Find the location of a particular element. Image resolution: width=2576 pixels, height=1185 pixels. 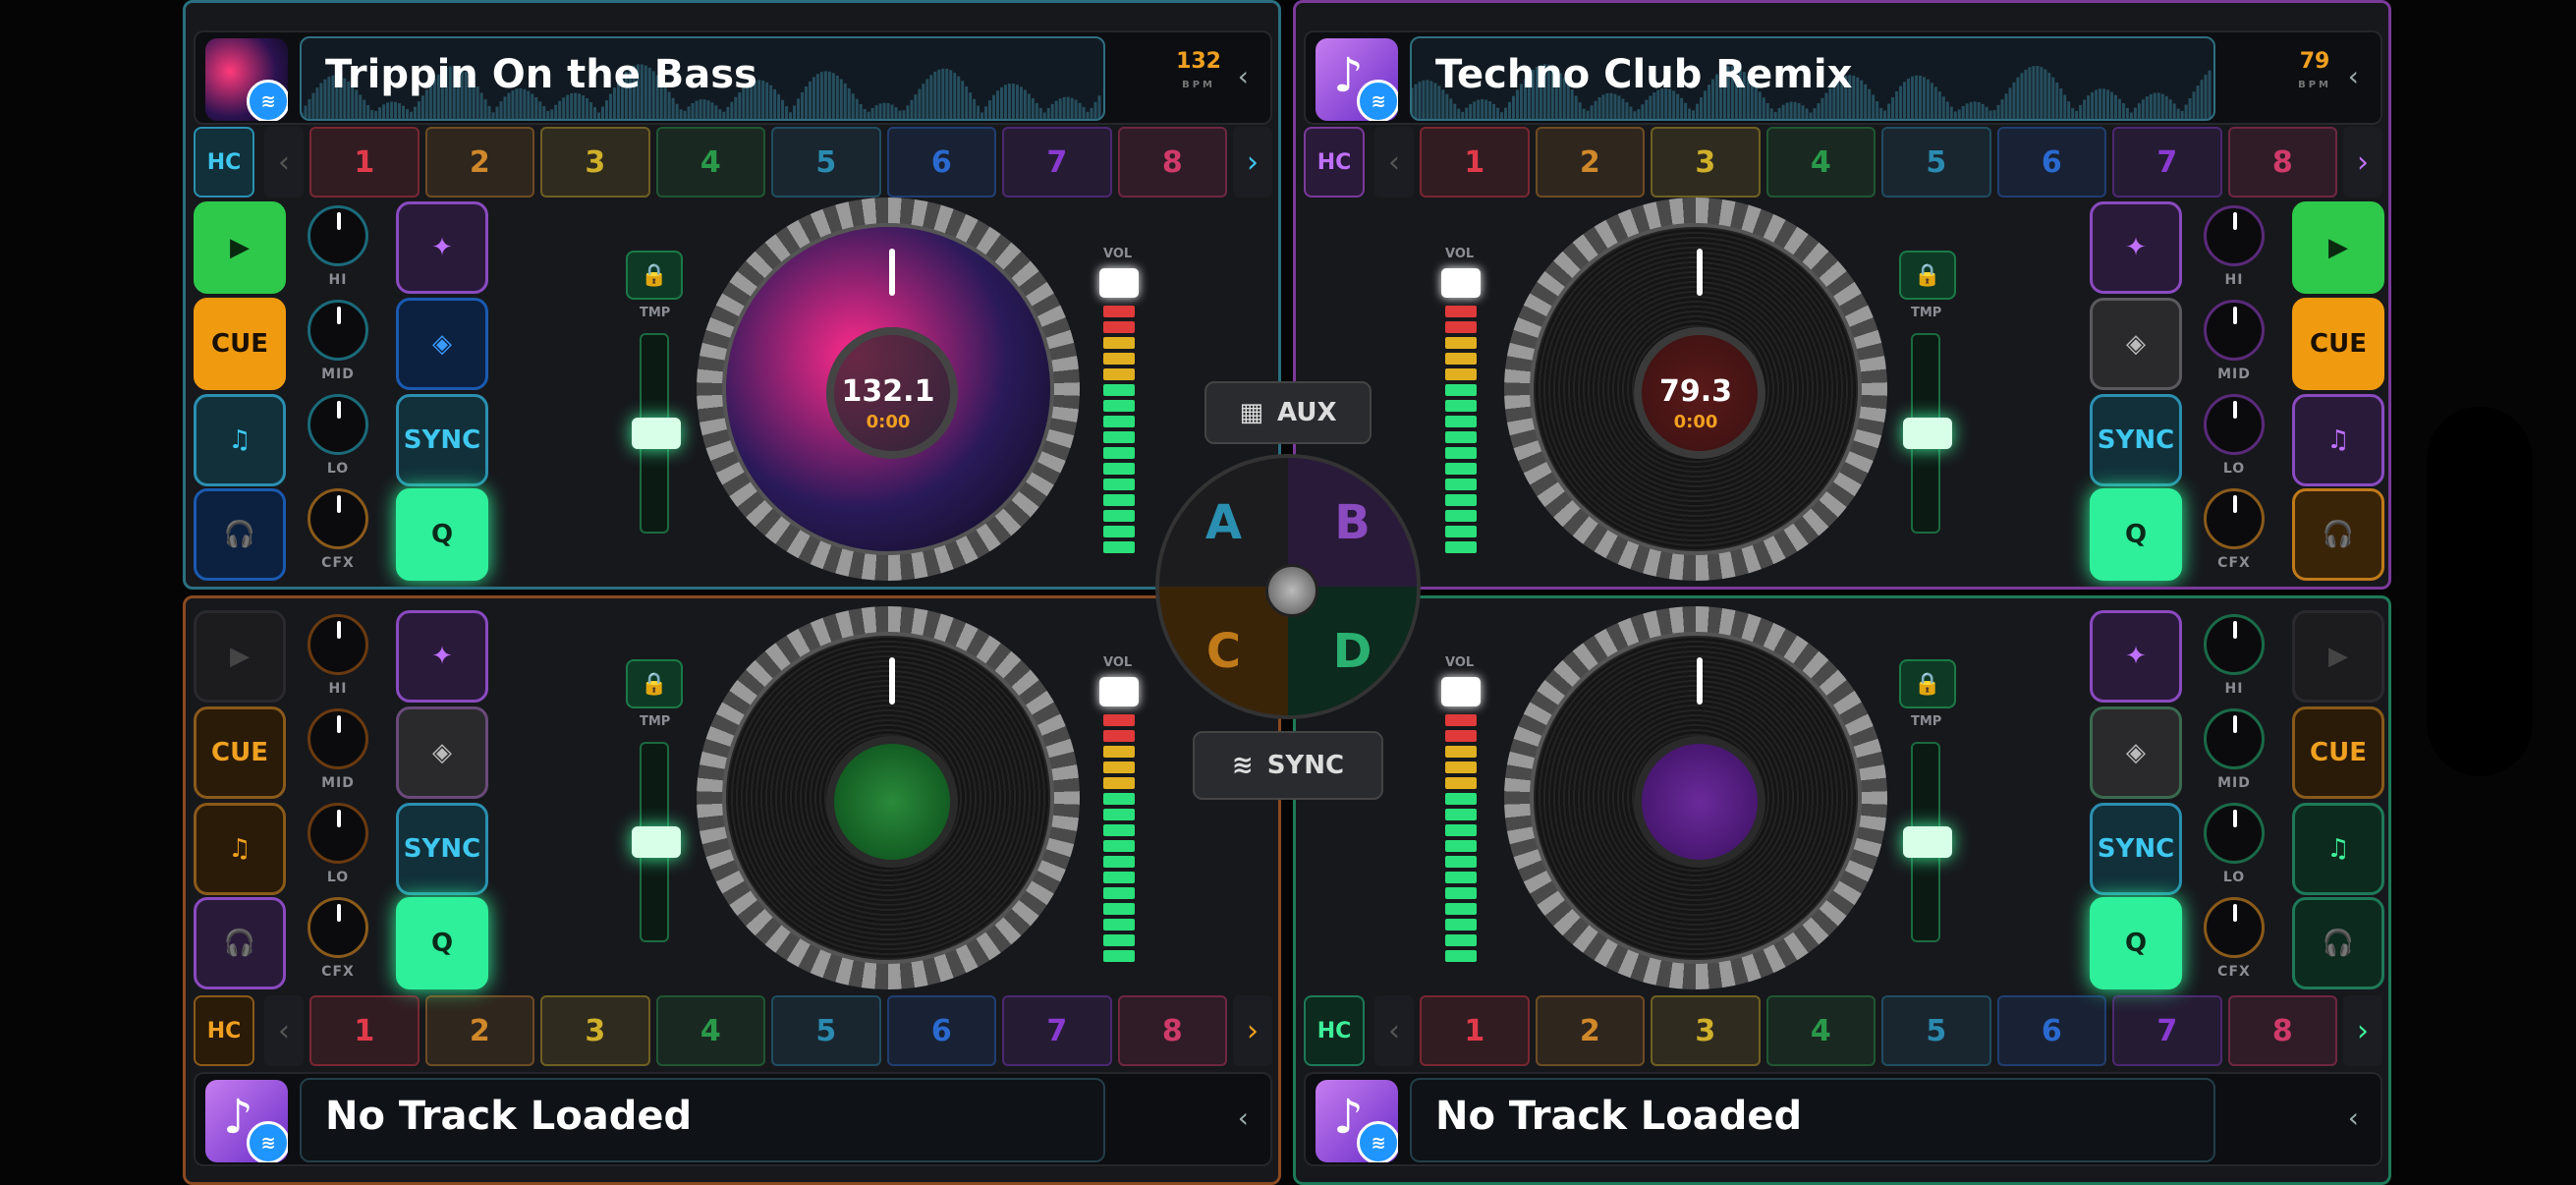

deck-b-tempo-fader is located at coordinates (1927, 434).